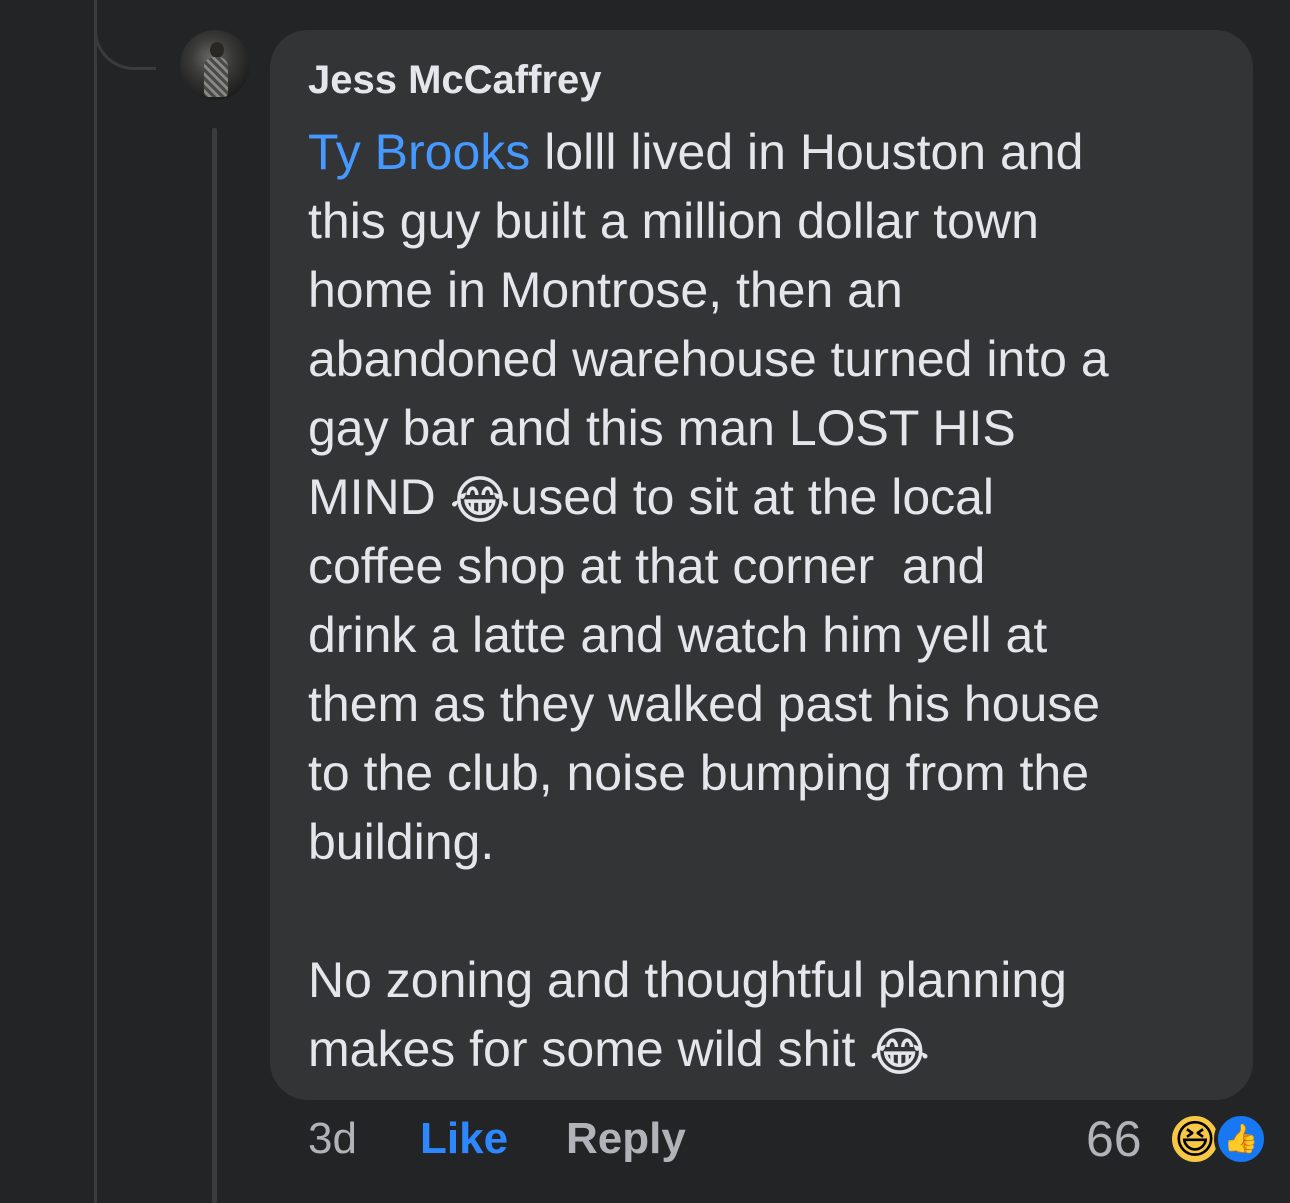 The width and height of the screenshot is (1290, 1203). I want to click on comment-line: coffee shop at that corner and, so click(647, 566).